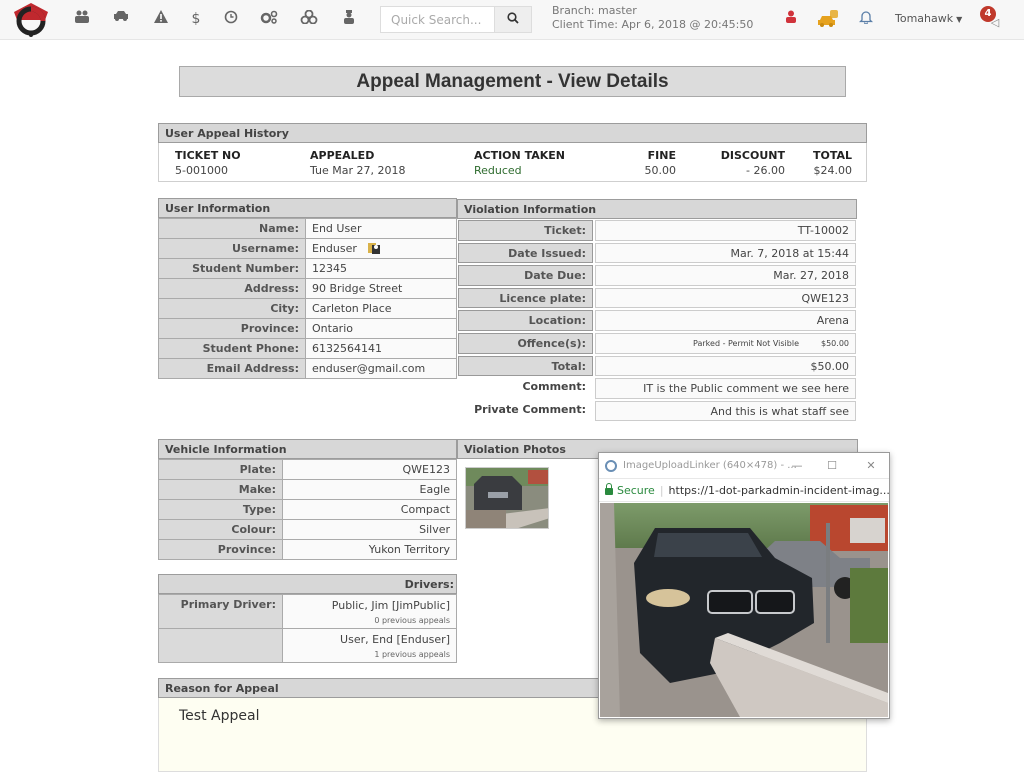 This screenshot has width=1024, height=772. Describe the element at coordinates (232, 228) in the screenshot. I see `field-label: Name:` at that location.